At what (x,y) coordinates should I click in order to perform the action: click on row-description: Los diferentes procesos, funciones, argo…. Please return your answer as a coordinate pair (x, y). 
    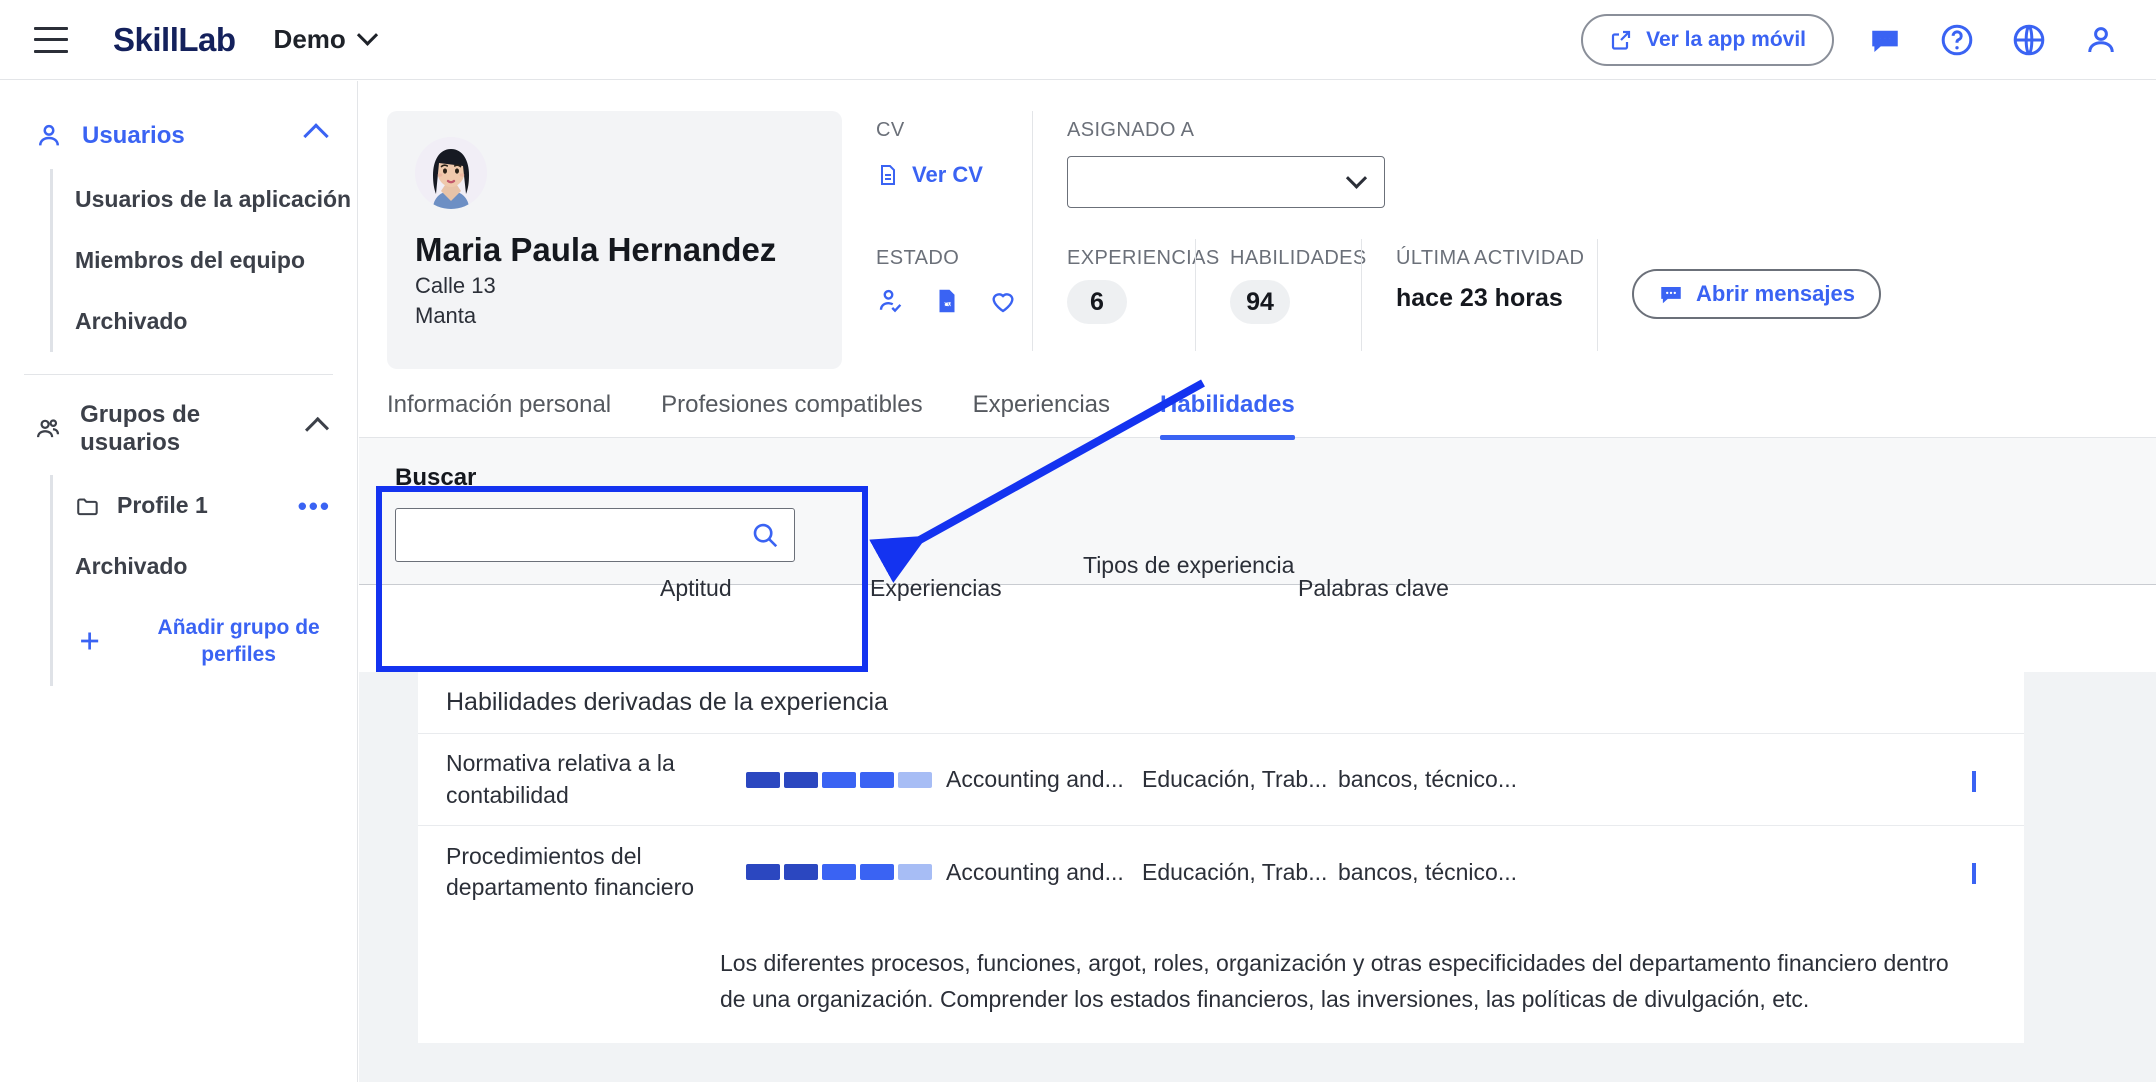
    Looking at the image, I should click on (1334, 981).